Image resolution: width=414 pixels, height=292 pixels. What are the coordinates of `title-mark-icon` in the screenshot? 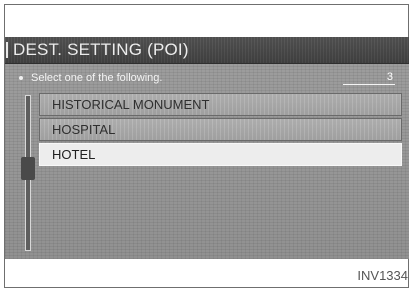 It's located at (7, 50).